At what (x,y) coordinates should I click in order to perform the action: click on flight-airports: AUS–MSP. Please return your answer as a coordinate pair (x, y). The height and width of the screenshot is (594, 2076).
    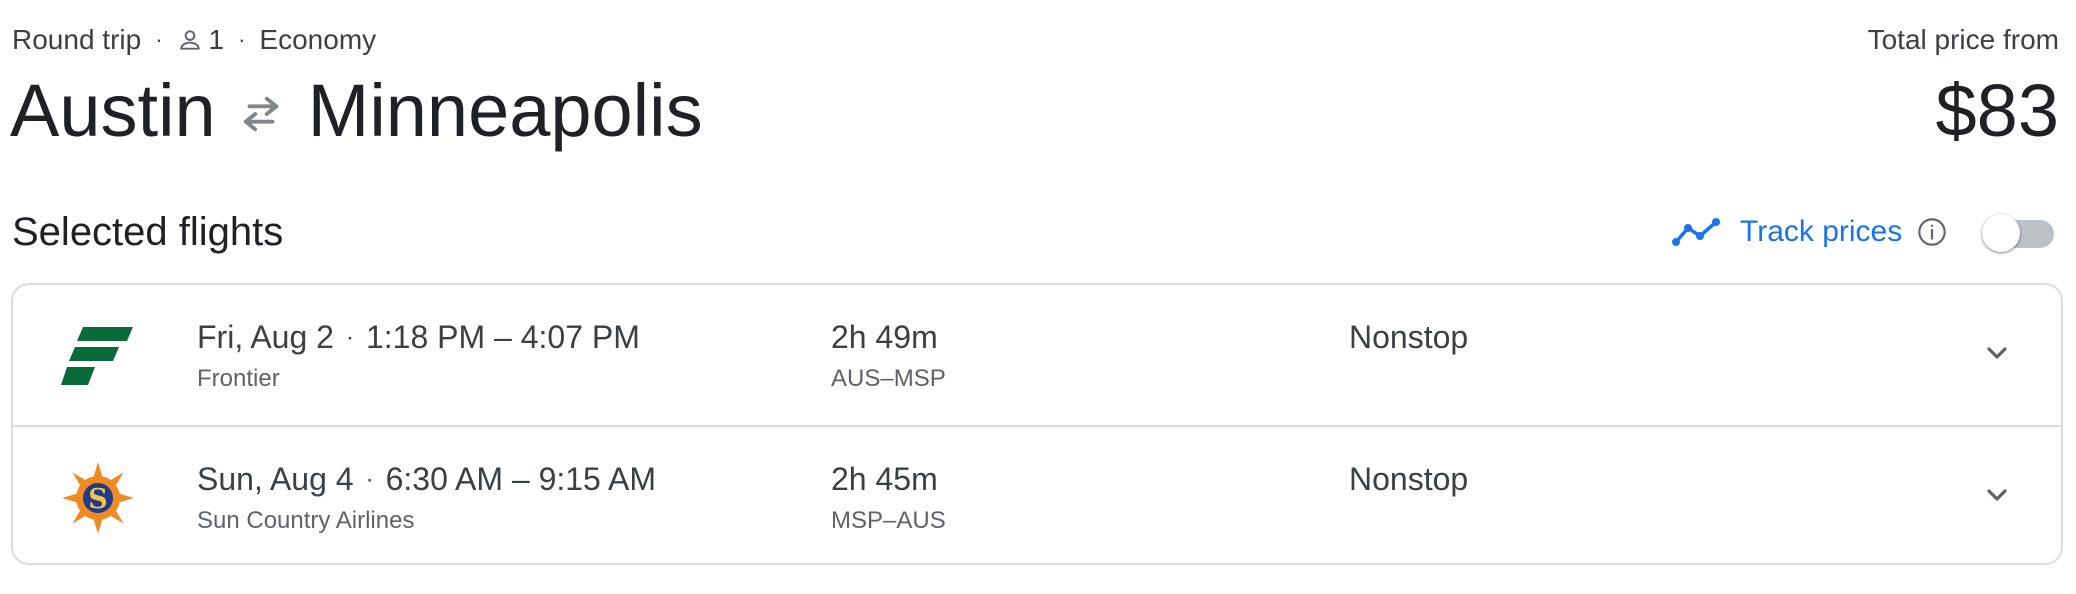
    Looking at the image, I should click on (888, 378).